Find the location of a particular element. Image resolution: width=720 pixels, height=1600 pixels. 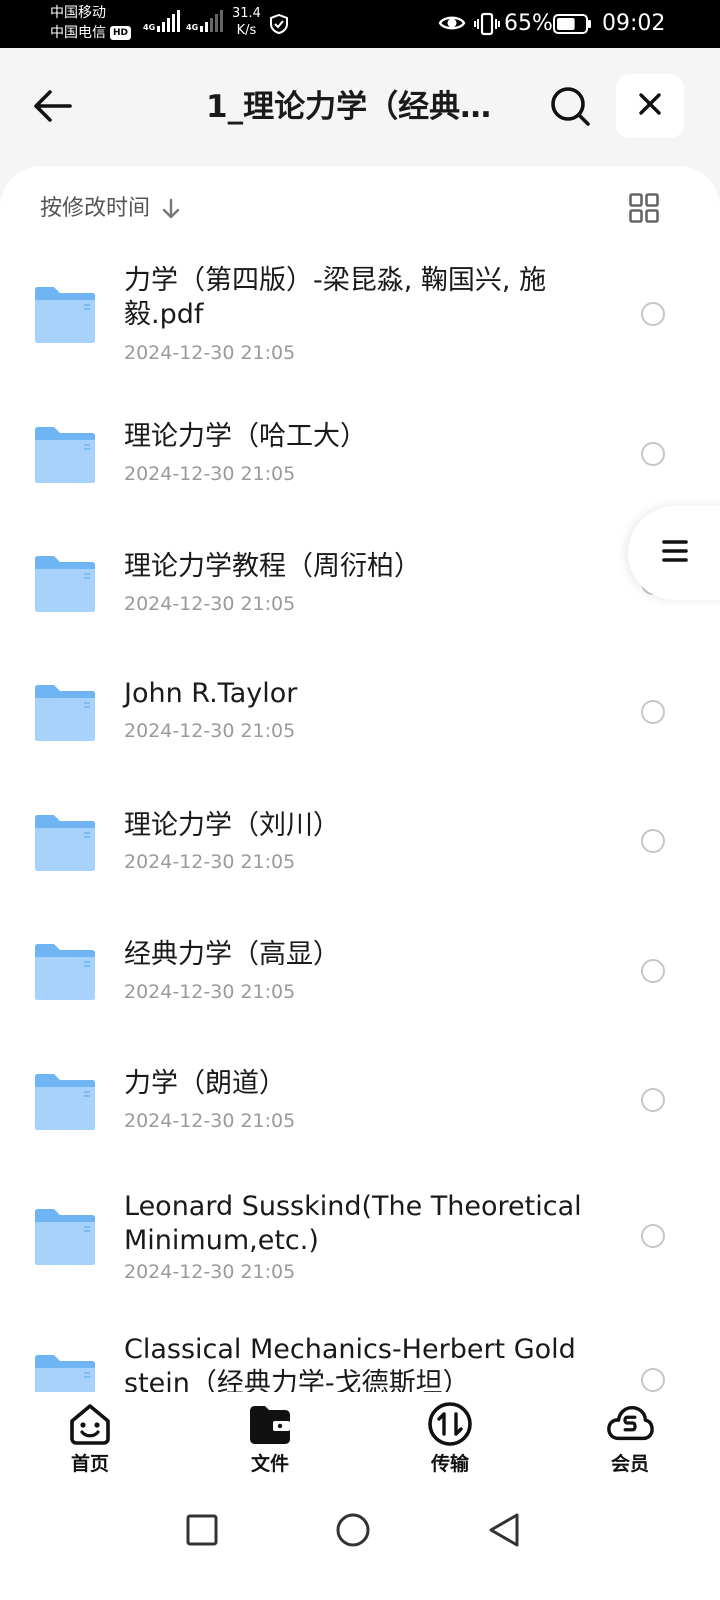

file-name: 理论力学（哈工大） is located at coordinates (245, 436).